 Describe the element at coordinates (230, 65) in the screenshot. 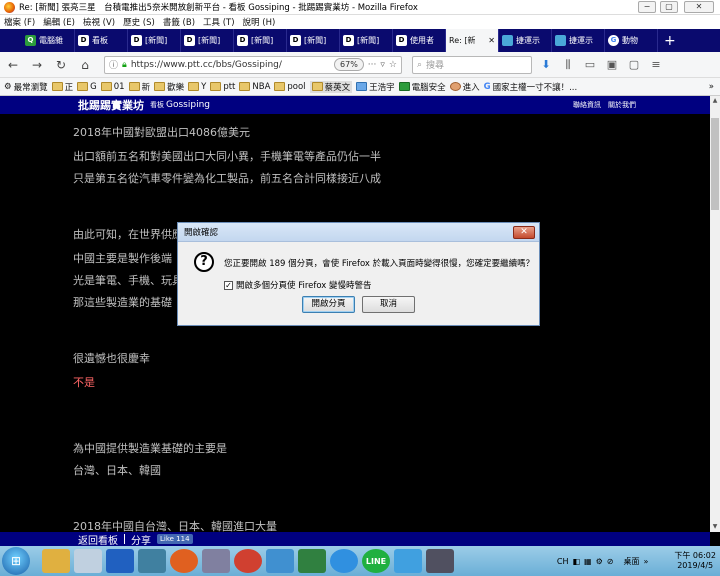

I see `url-text: https://www.ptt.cc/bbs/Gossiping/` at that location.